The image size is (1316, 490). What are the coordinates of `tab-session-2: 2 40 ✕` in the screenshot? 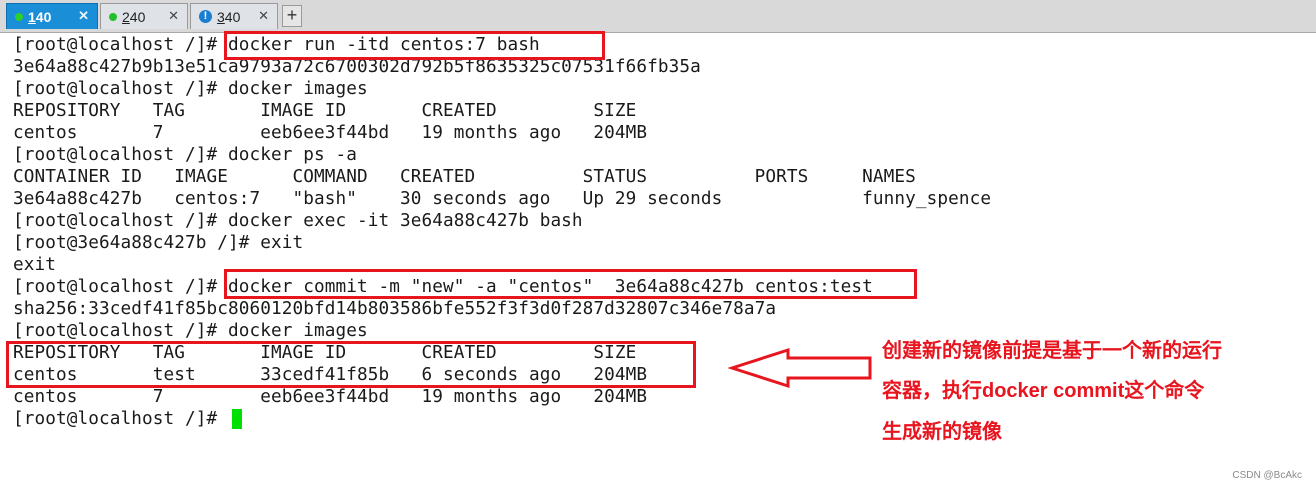 It's located at (144, 16).